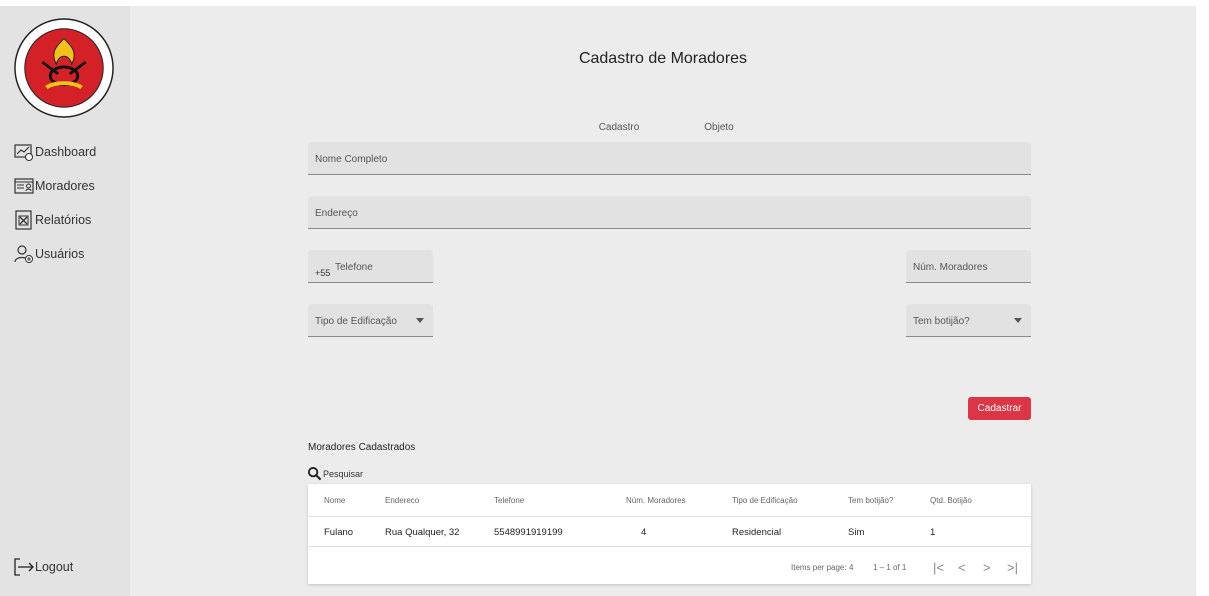  Describe the element at coordinates (938, 567) in the screenshot. I see `first-page-icon: |<` at that location.